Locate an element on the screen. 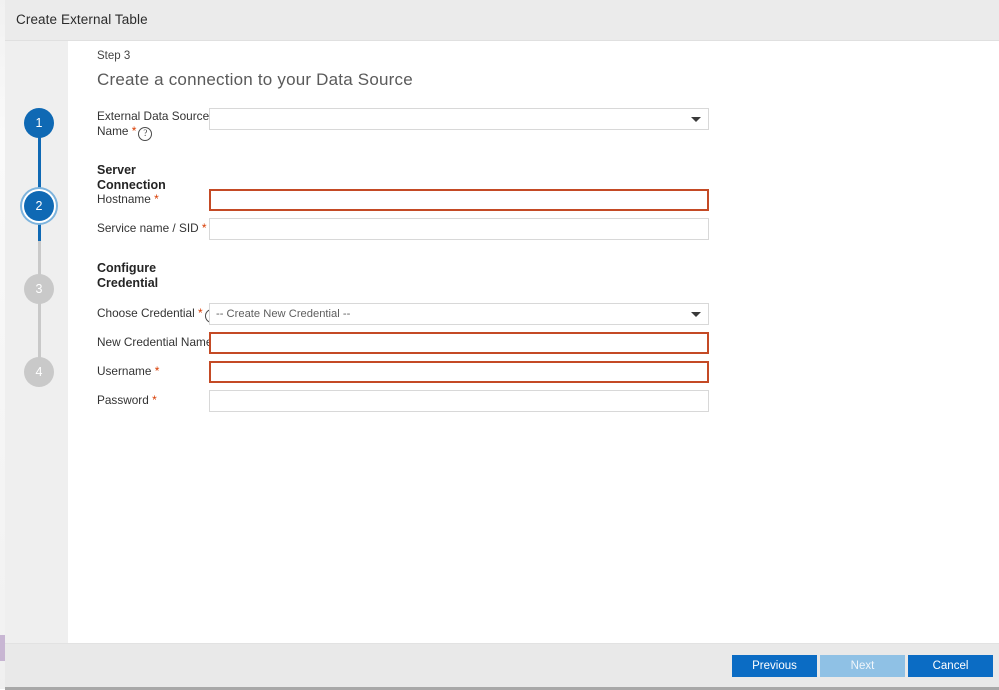 The height and width of the screenshot is (690, 999). dialog-footer: Previous Next Cancel is located at coordinates (502, 666).